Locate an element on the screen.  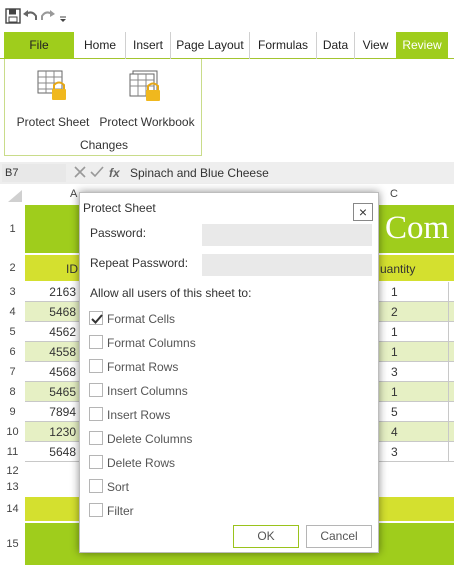
sheet-title: Com is located at coordinates (417, 228).